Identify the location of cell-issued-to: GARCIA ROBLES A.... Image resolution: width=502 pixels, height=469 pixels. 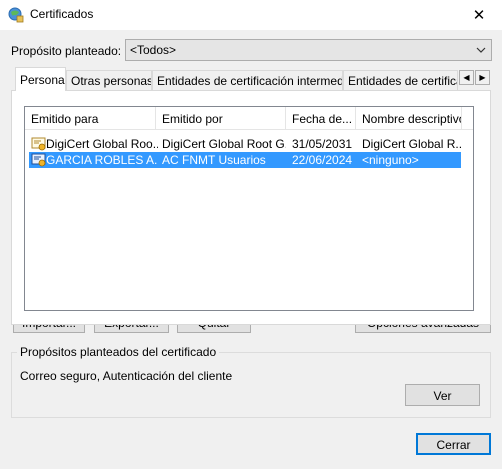
(102, 160).